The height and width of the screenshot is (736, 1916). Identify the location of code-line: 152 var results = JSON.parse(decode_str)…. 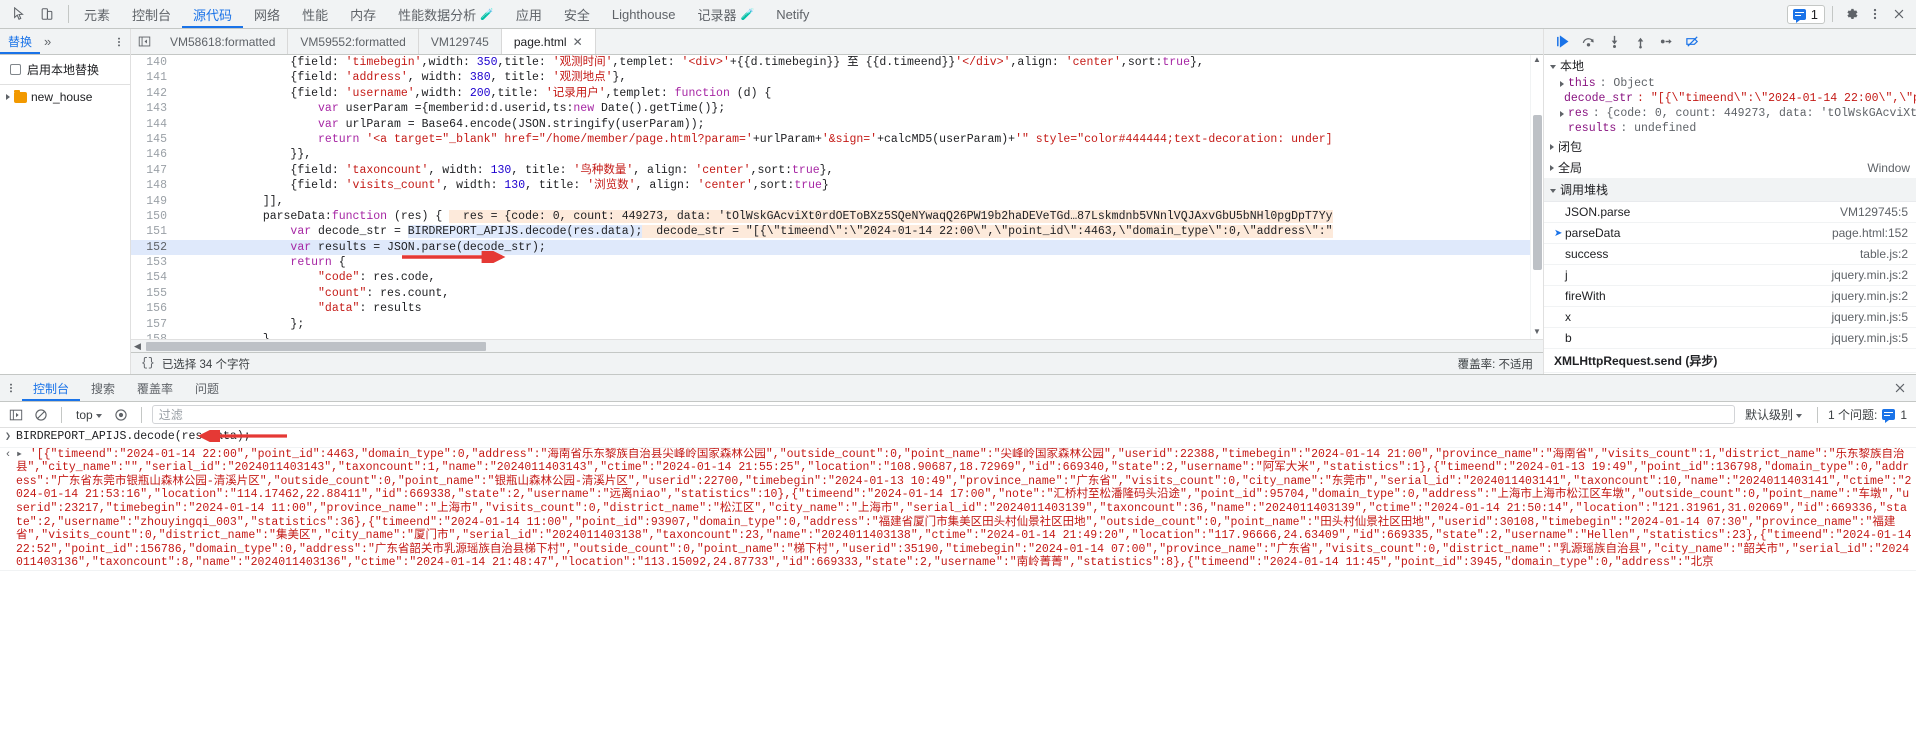
(830, 247).